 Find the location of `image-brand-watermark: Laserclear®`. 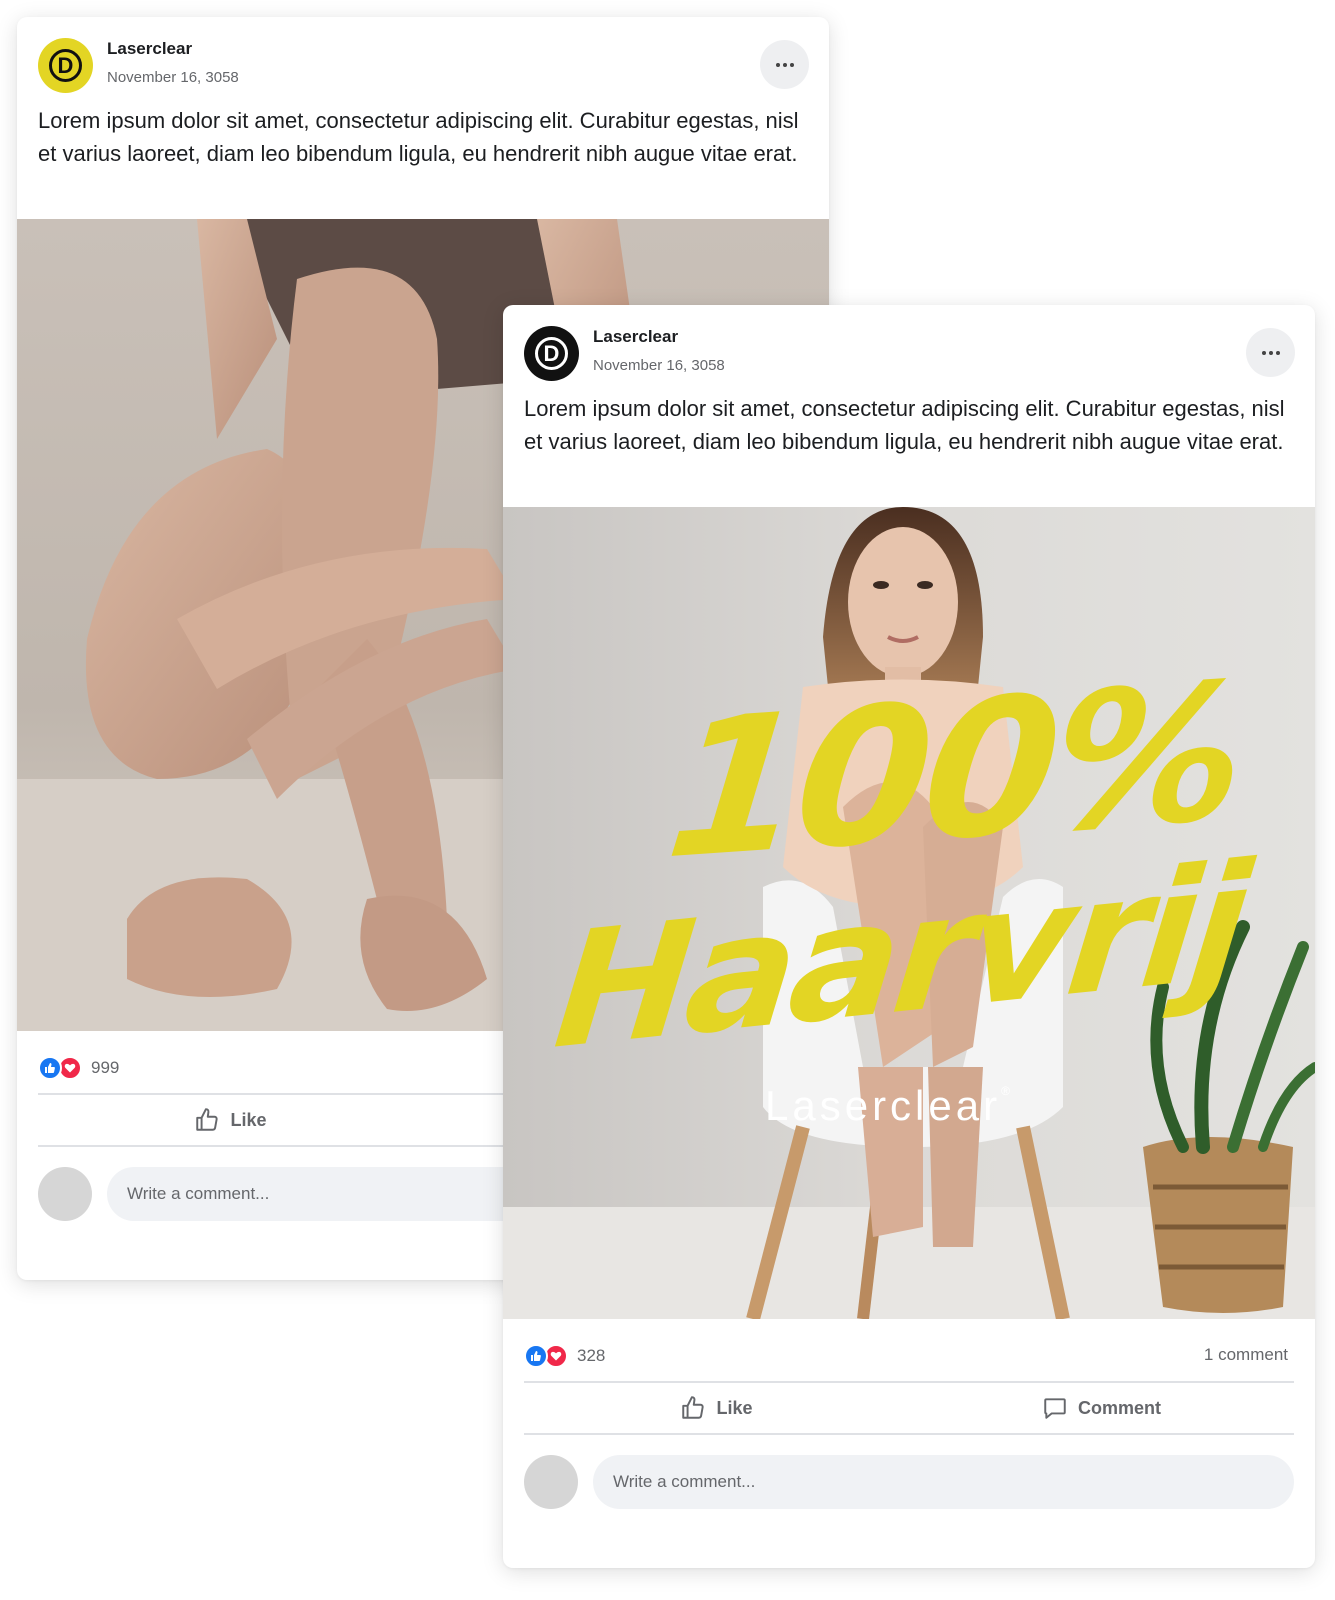

image-brand-watermark: Laserclear® is located at coordinates (889, 1106).